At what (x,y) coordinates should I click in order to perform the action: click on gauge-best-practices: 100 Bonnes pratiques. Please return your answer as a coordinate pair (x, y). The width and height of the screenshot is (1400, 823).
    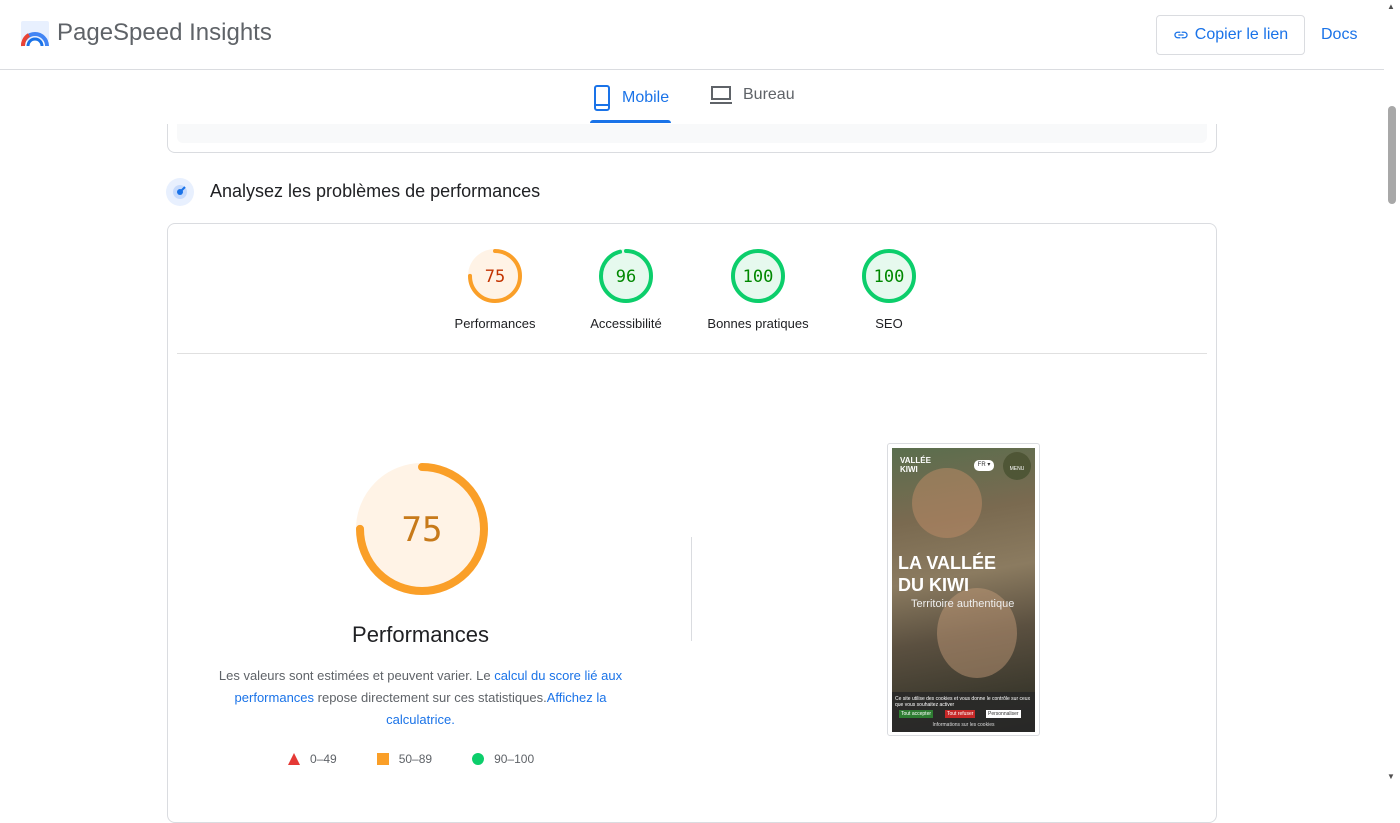
    Looking at the image, I should click on (758, 289).